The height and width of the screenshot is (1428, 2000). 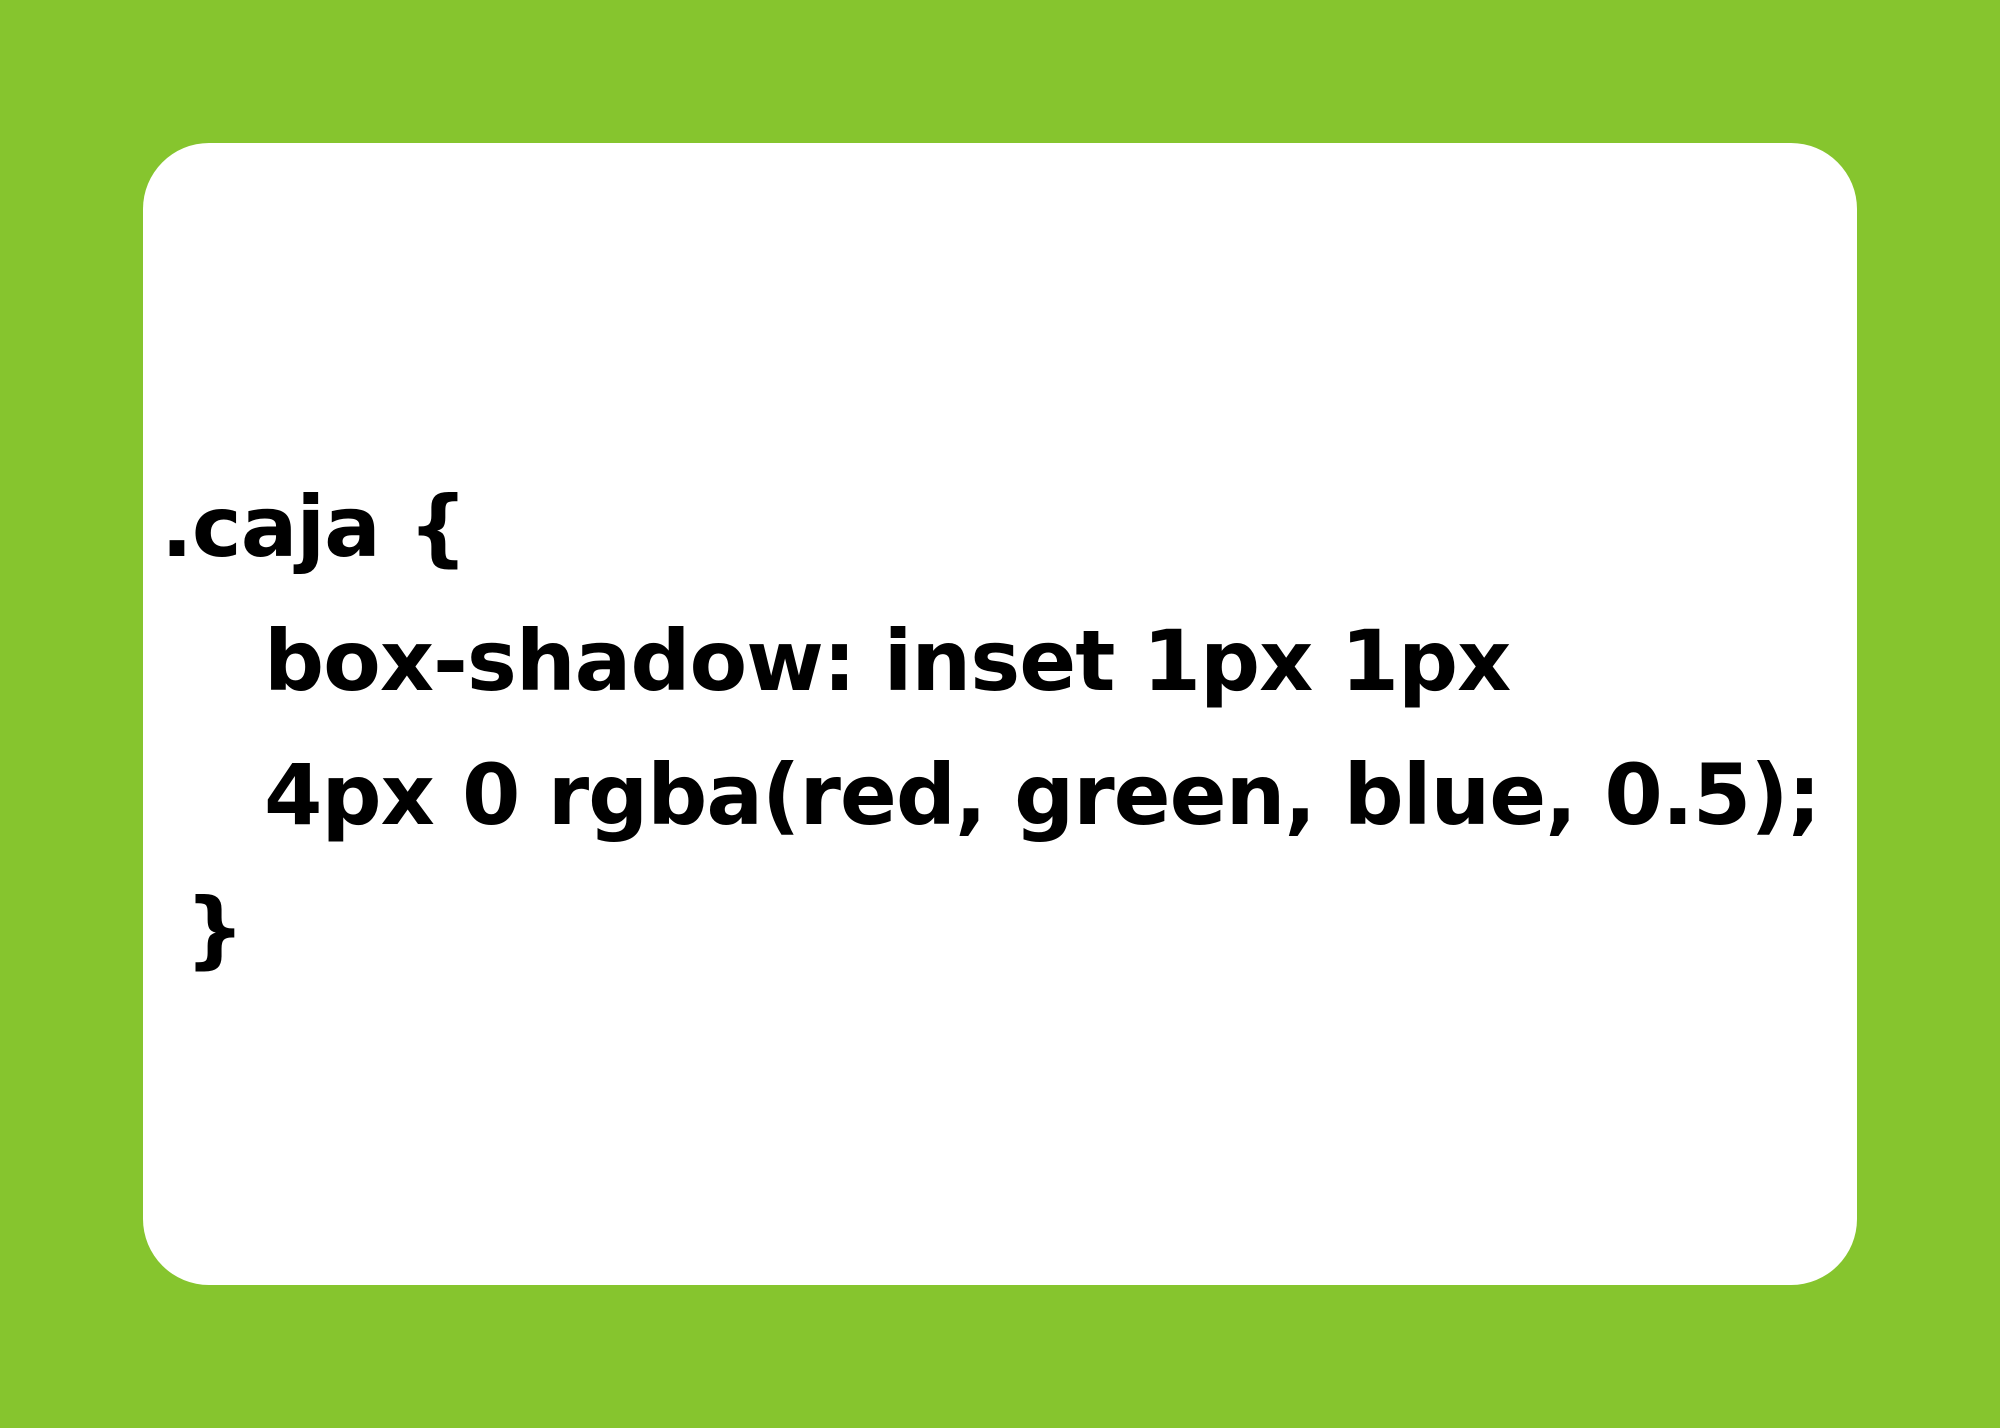 I want to click on code-line-property: box-shadow: inset 1px 1px, so click(x=887, y=661).